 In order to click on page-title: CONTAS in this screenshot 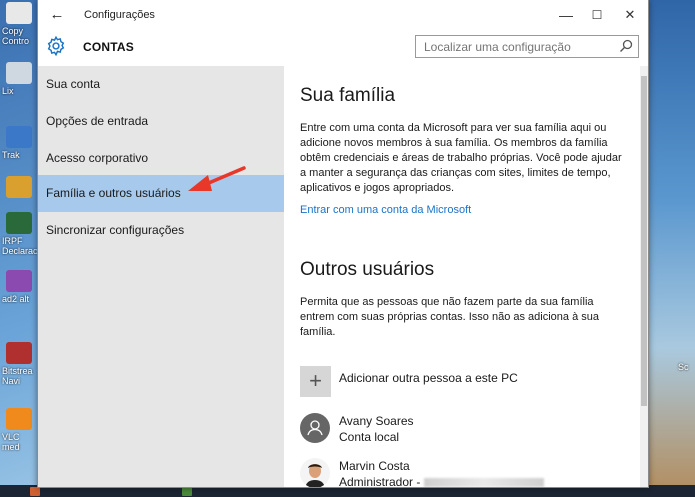, I will do `click(108, 47)`.